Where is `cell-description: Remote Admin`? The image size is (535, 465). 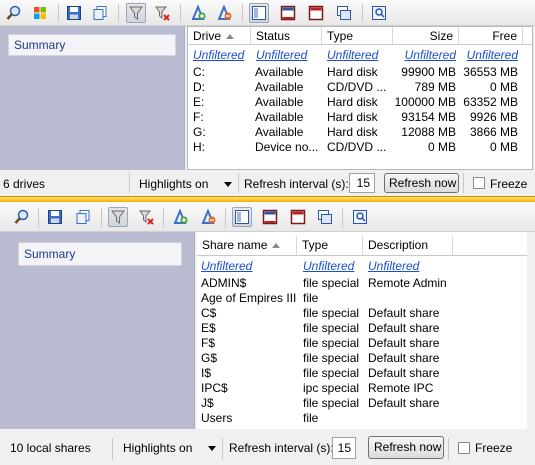 cell-description: Remote Admin is located at coordinates (407, 283).